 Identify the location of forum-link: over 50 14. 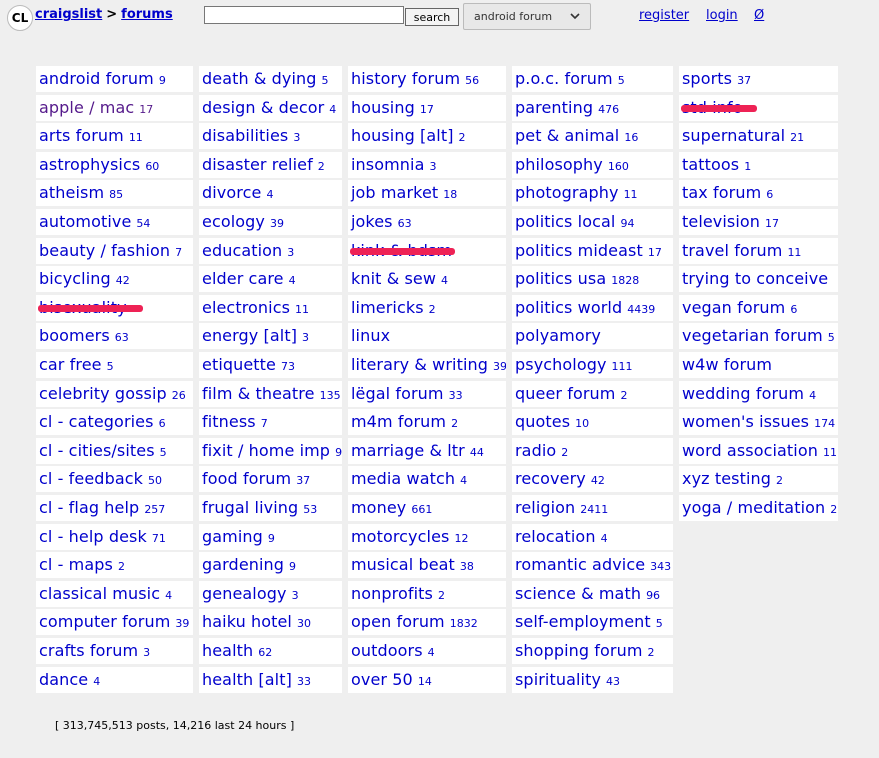
(427, 679).